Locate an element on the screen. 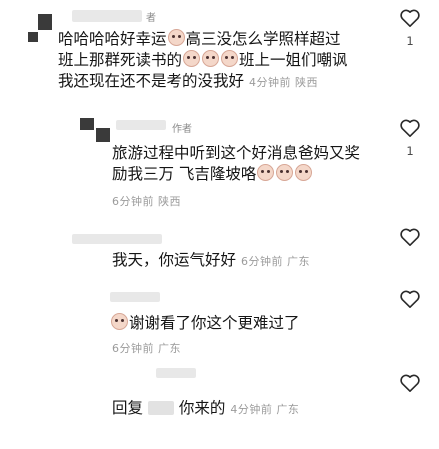 This screenshot has height=449, width=439. reply-prefix: 回复 is located at coordinates (128, 408).